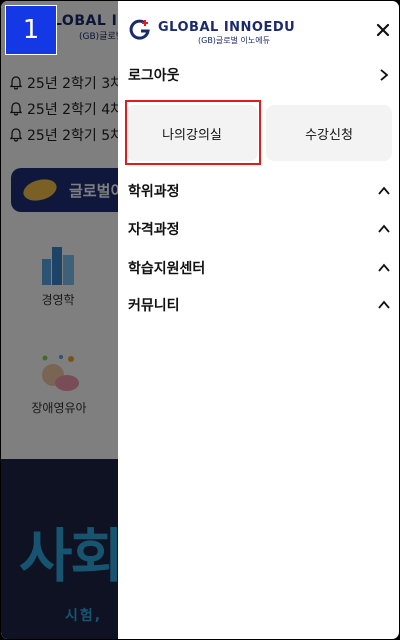 The image size is (400, 640). What do you see at coordinates (167, 269) in the screenshot?
I see `menu-section-label: 학습지원센터` at bounding box center [167, 269].